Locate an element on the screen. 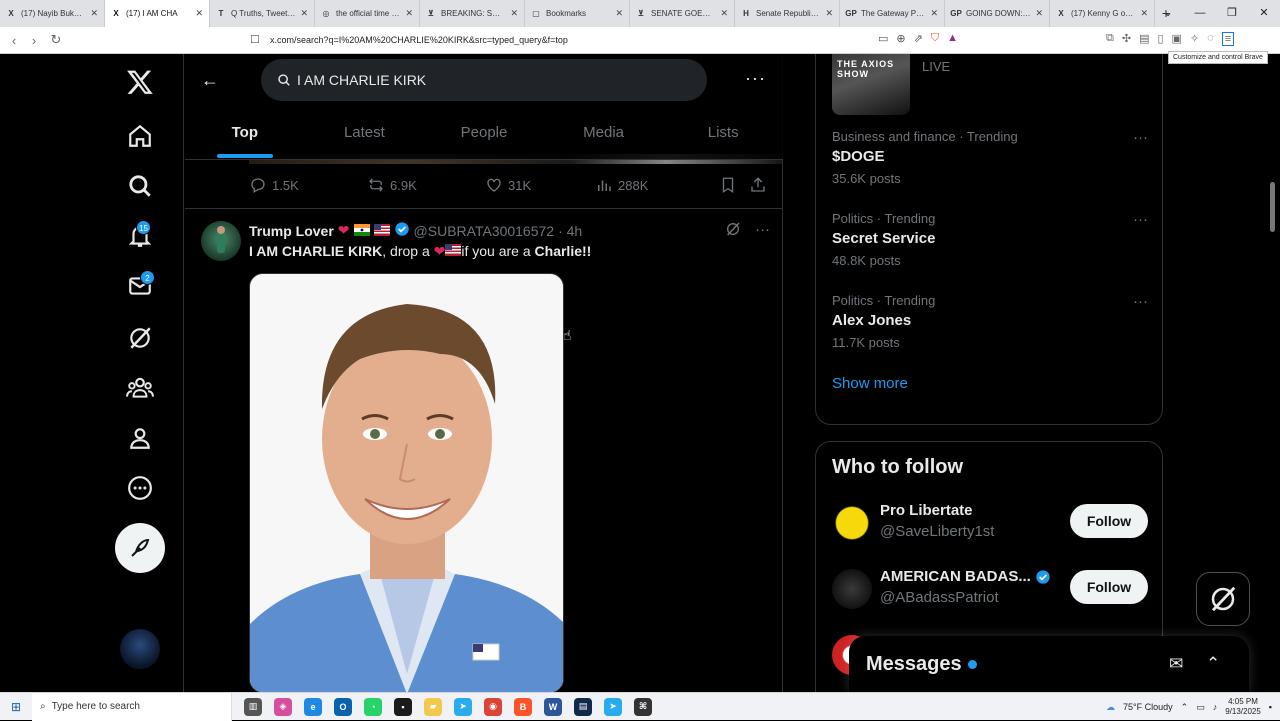 The width and height of the screenshot is (1280, 721). search-input is located at coordinates (487, 80).